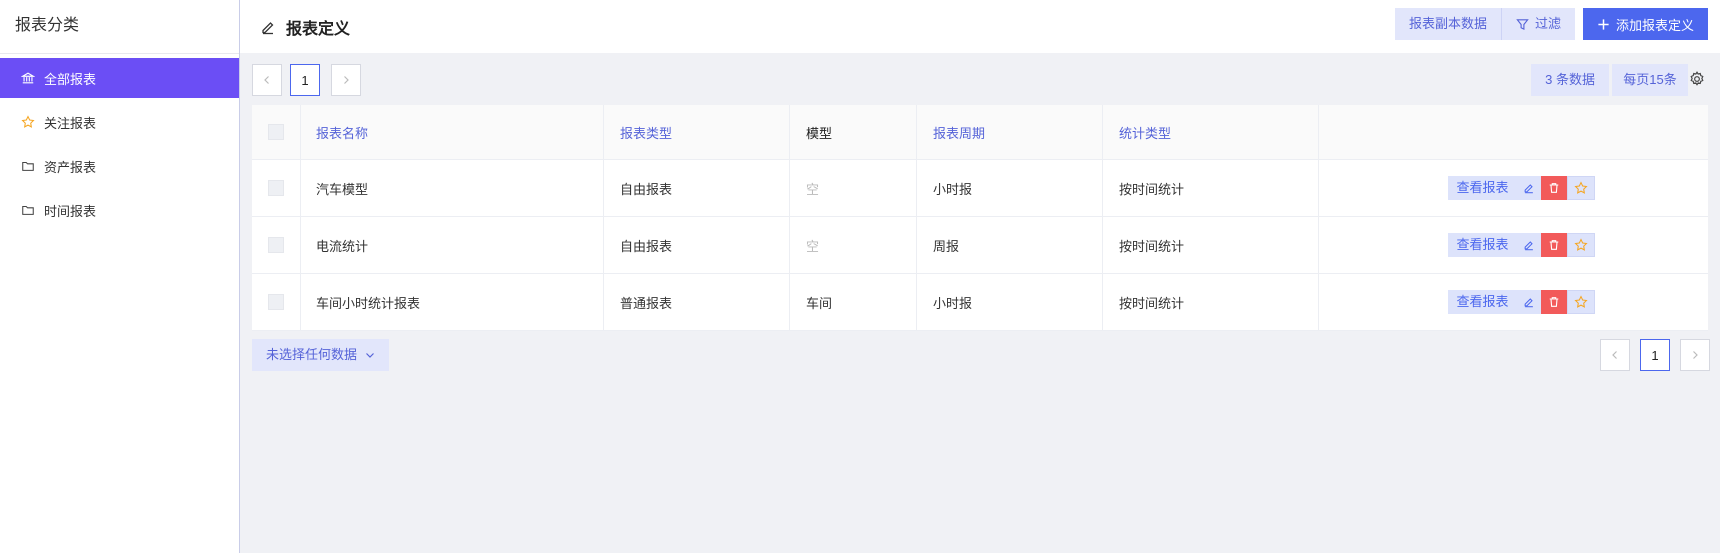 The image size is (1720, 553). Describe the element at coordinates (1603, 24) in the screenshot. I see `plus-icon` at that location.